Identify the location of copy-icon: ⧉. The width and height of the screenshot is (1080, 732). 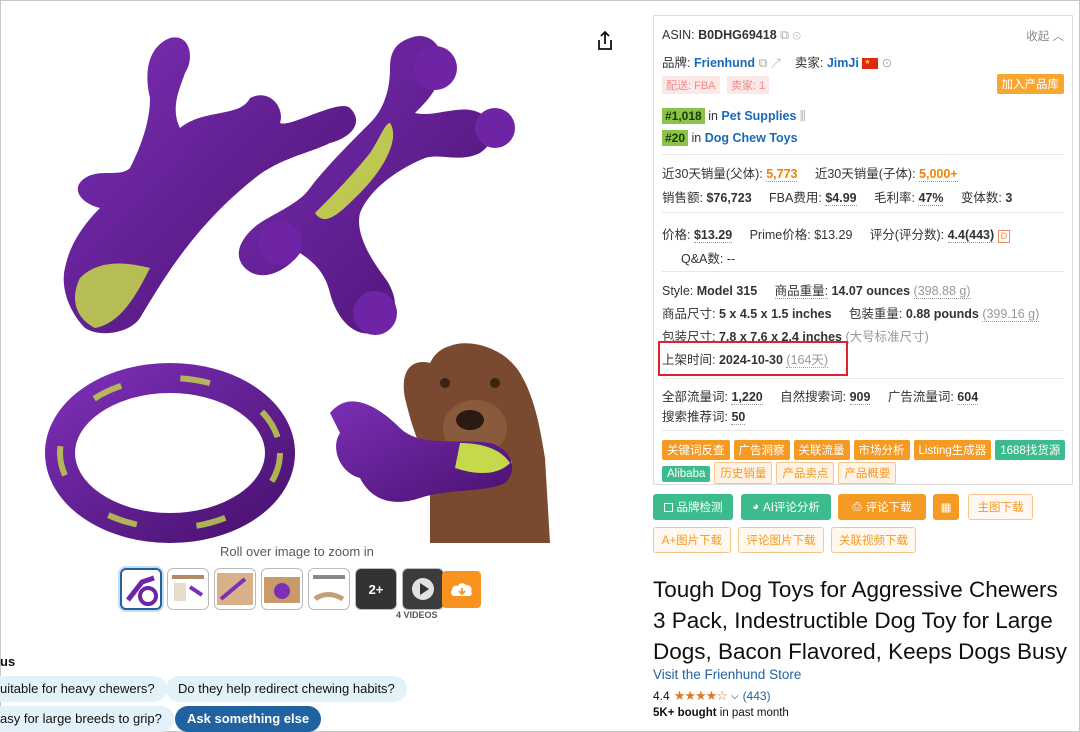
(784, 35).